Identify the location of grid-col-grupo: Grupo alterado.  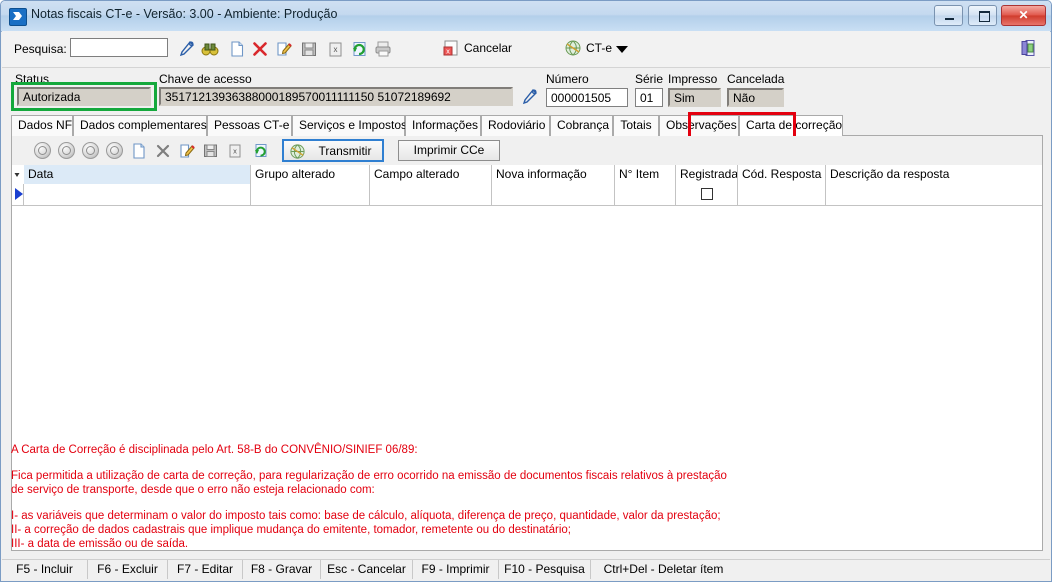
(310, 174).